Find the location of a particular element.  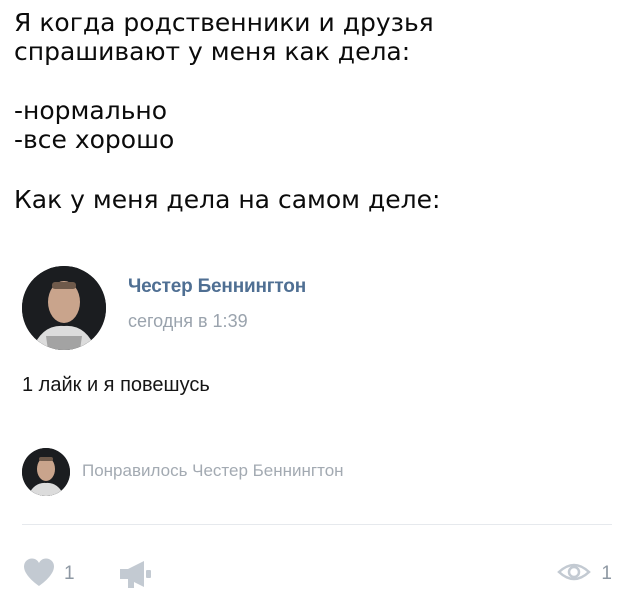

author-avatar is located at coordinates (64, 308).